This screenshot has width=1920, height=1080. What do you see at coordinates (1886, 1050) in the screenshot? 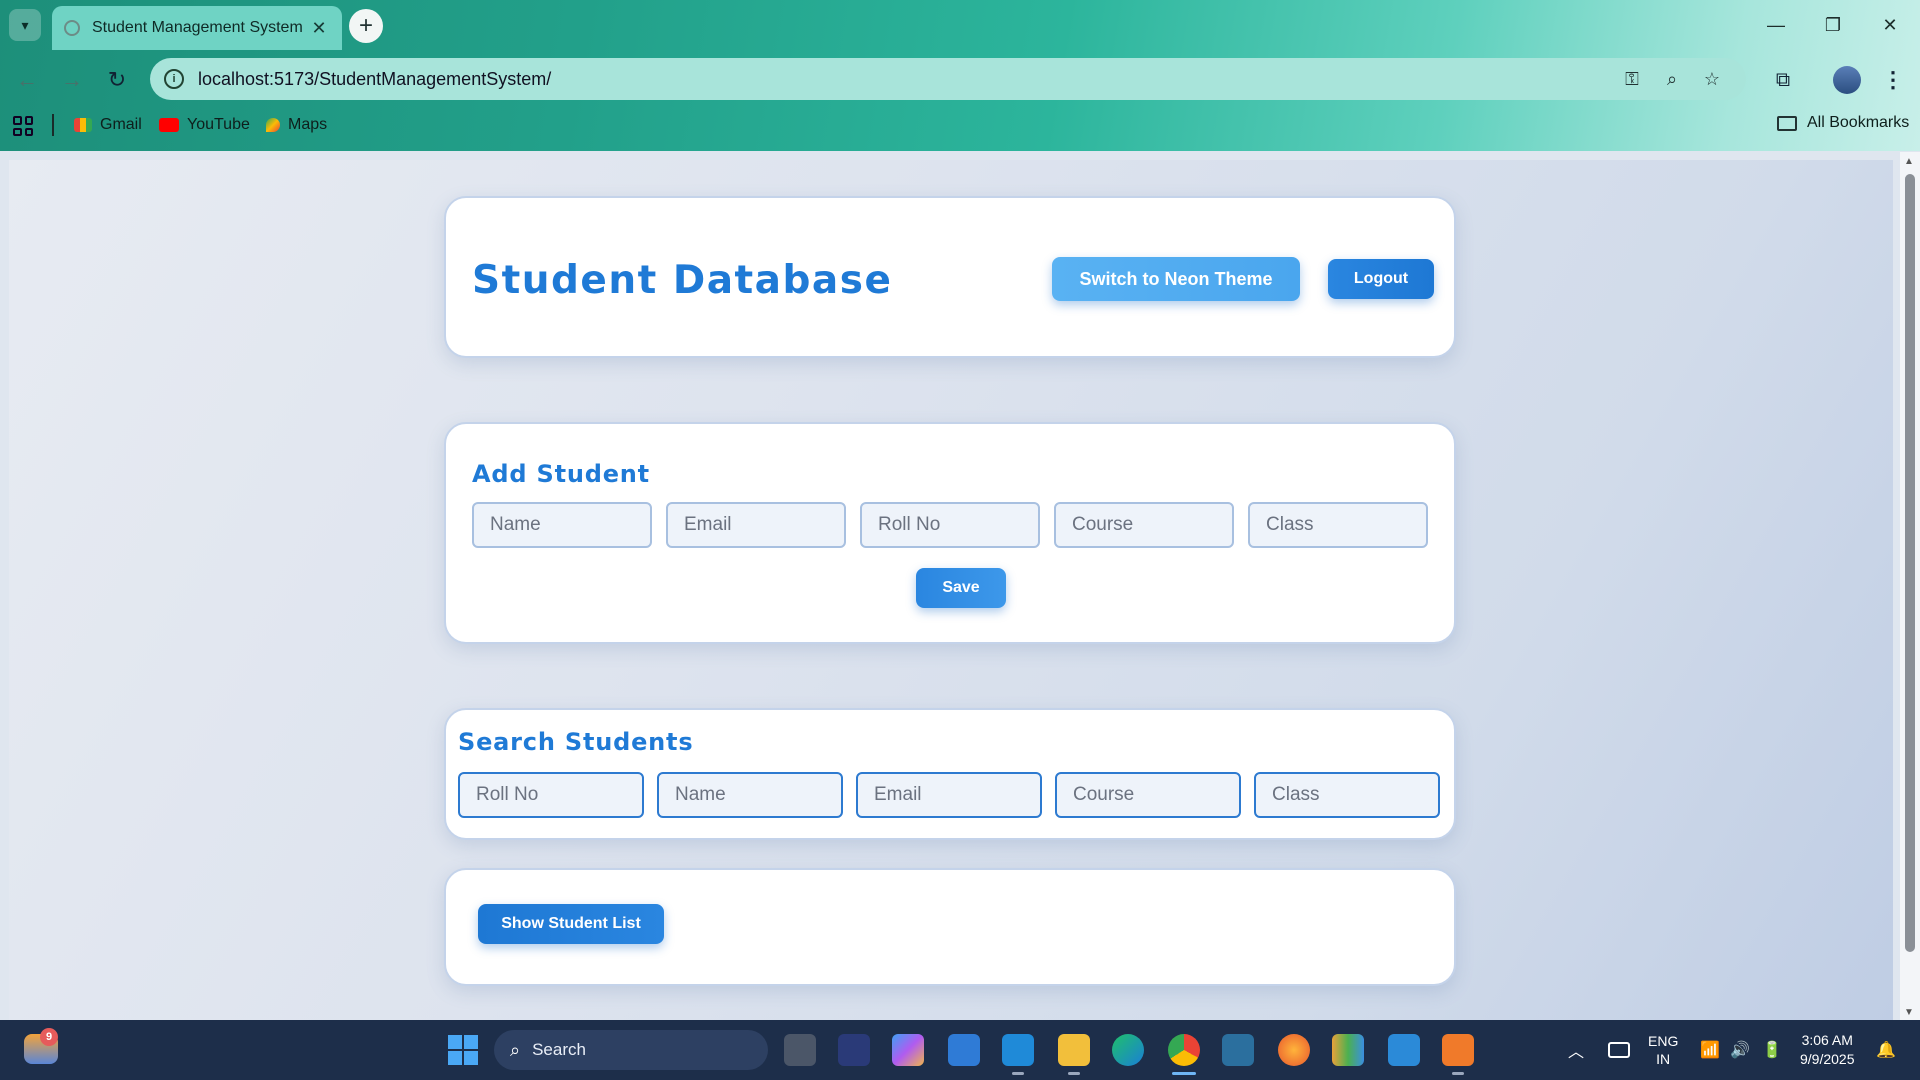
I see `notification-bell-icon: 🔔` at bounding box center [1886, 1050].